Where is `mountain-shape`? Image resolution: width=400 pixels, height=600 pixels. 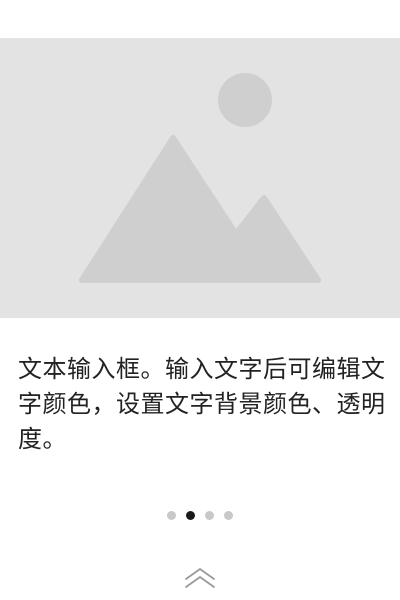
mountain-shape is located at coordinates (200, 209).